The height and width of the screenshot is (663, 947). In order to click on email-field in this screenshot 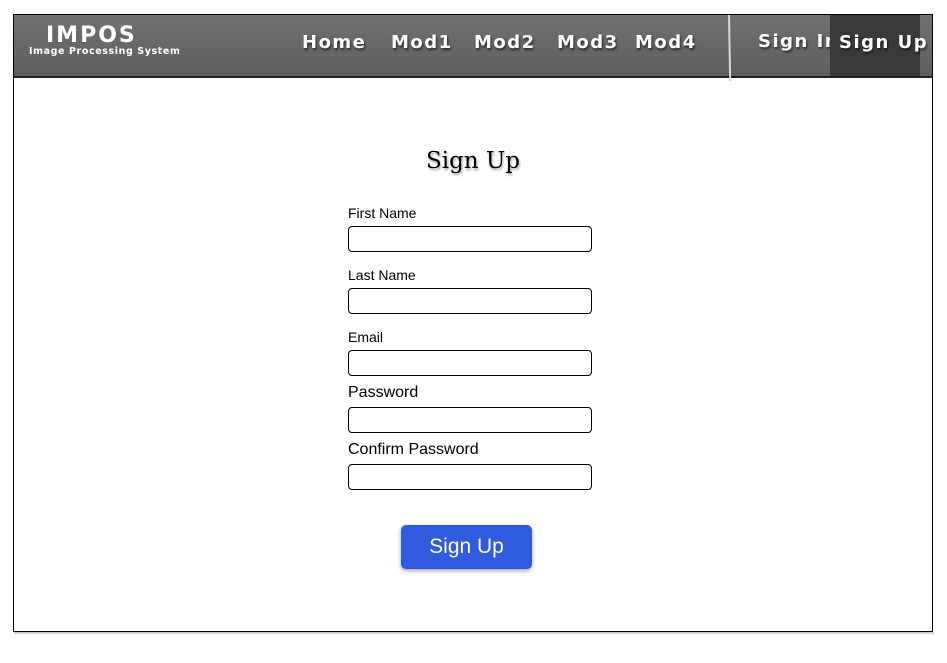, I will do `click(470, 363)`.